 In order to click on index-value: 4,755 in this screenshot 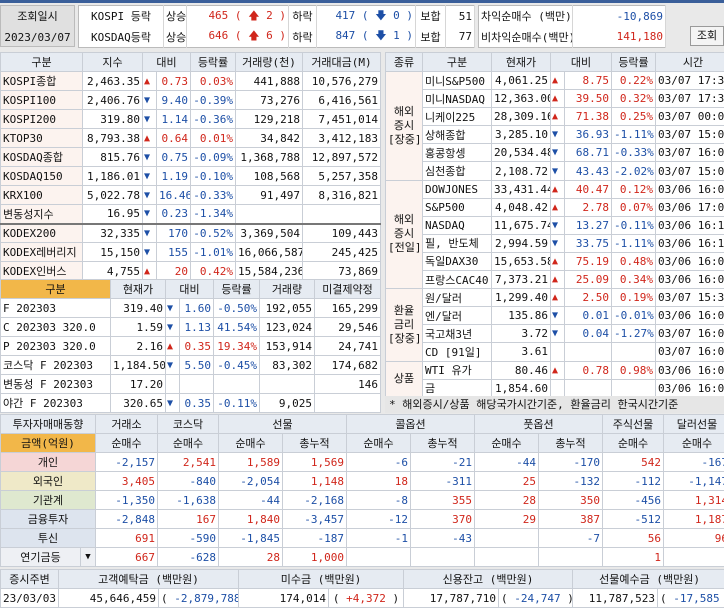, I will do `click(113, 271)`.